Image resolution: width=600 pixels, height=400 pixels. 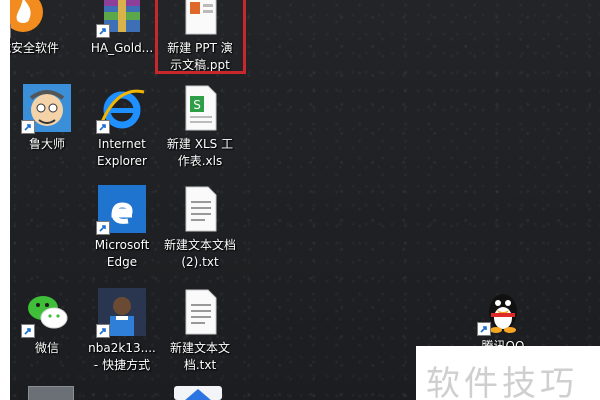 I want to click on desktop-icon-tencent-qq: 腾讯QQ, so click(x=503, y=320).